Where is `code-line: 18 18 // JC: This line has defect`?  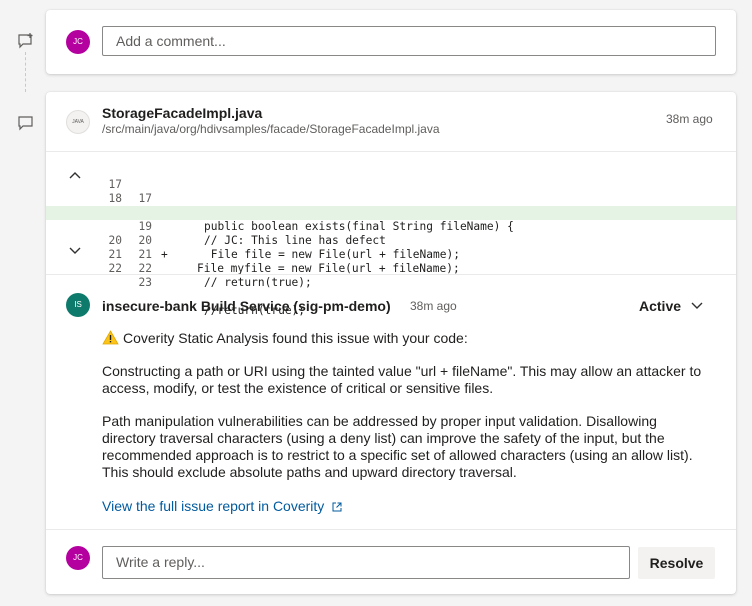
code-line: 18 18 // JC: This line has defect is located at coordinates (391, 212).